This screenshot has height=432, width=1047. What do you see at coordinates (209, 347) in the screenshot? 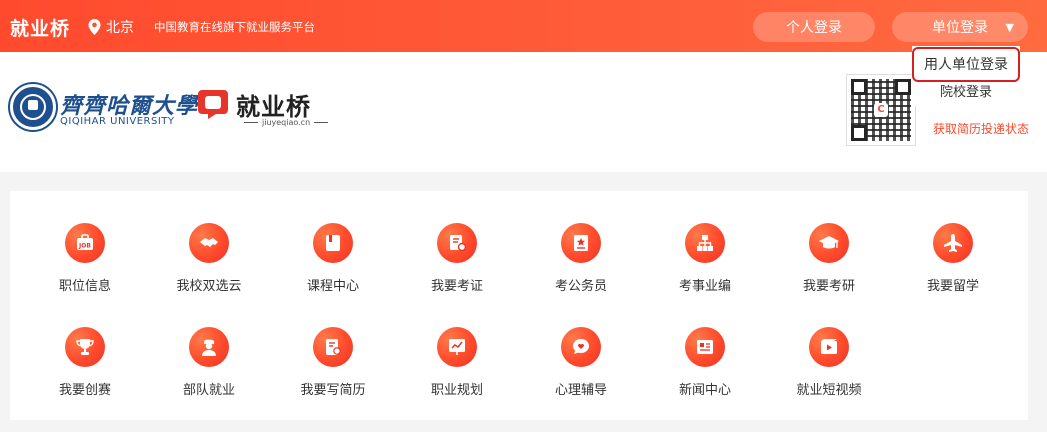
I see `soldier-icon` at bounding box center [209, 347].